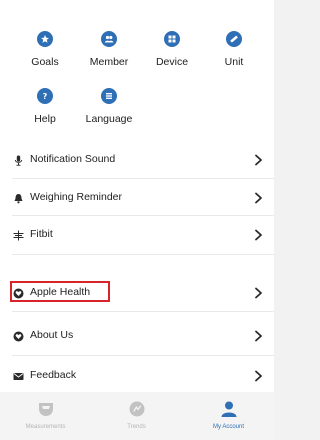 This screenshot has height=440, width=320. What do you see at coordinates (137, 336) in the screenshot?
I see `about-us-row: About Us` at bounding box center [137, 336].